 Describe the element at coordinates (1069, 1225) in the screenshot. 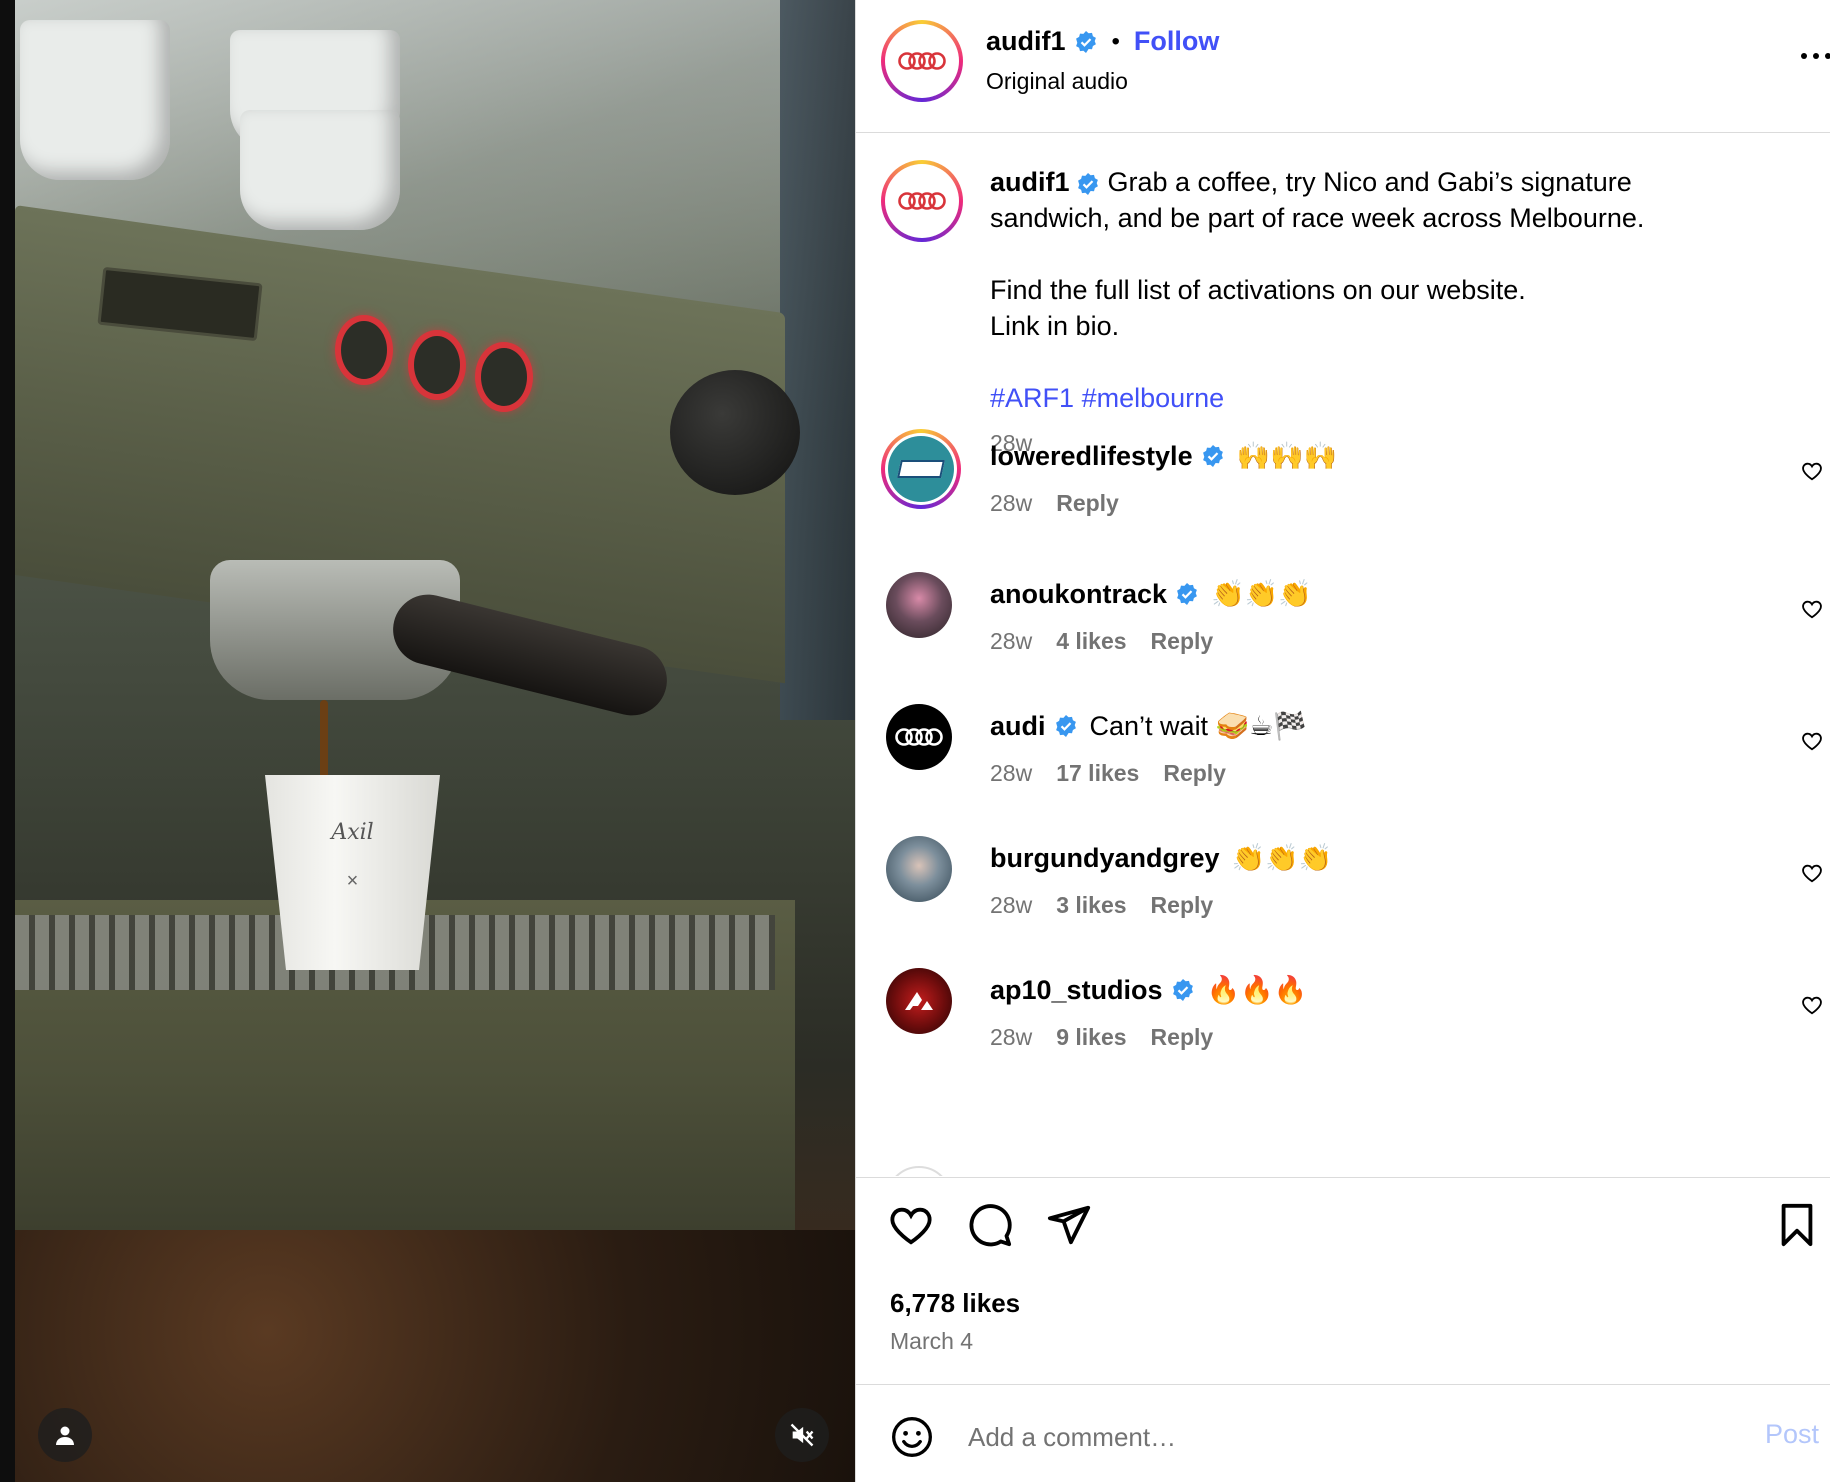

I see `share-send-icon` at that location.